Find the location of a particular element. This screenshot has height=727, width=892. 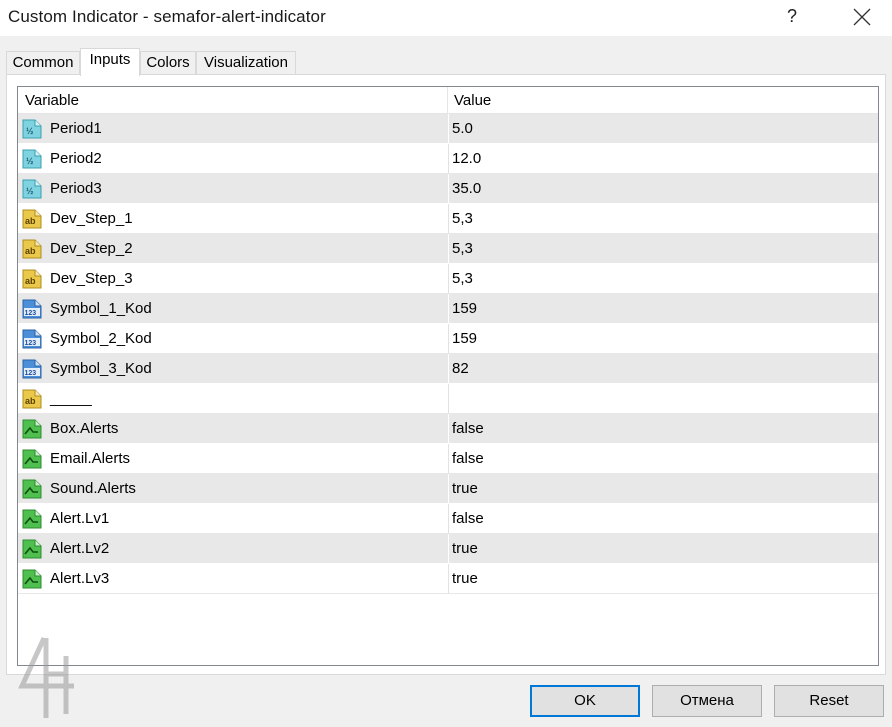

variable-name: Dev_Step_1 is located at coordinates (91, 218).